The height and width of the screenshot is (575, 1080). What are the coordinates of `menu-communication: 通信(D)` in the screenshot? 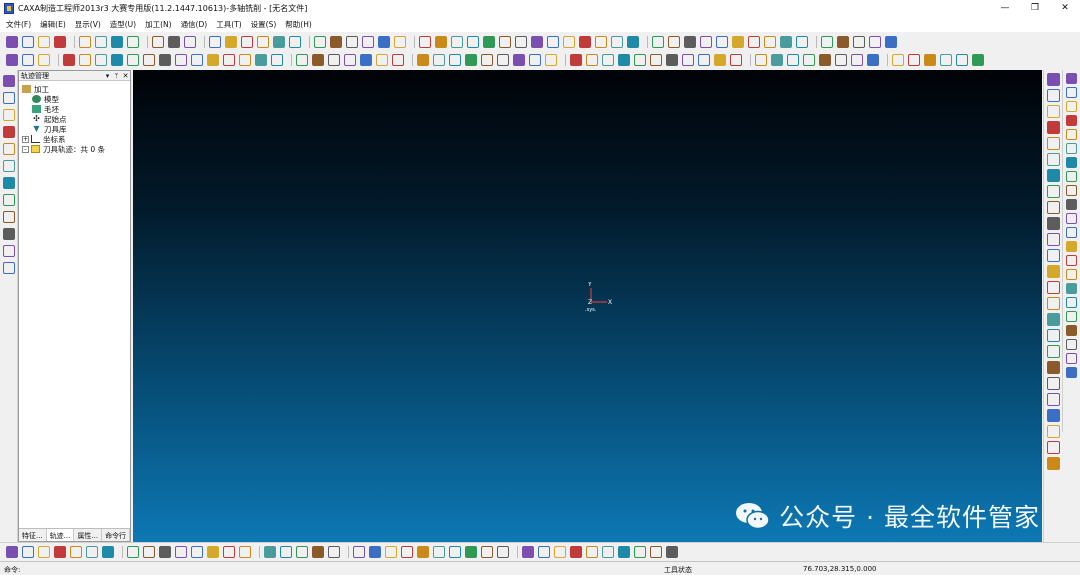 It's located at (194, 24).